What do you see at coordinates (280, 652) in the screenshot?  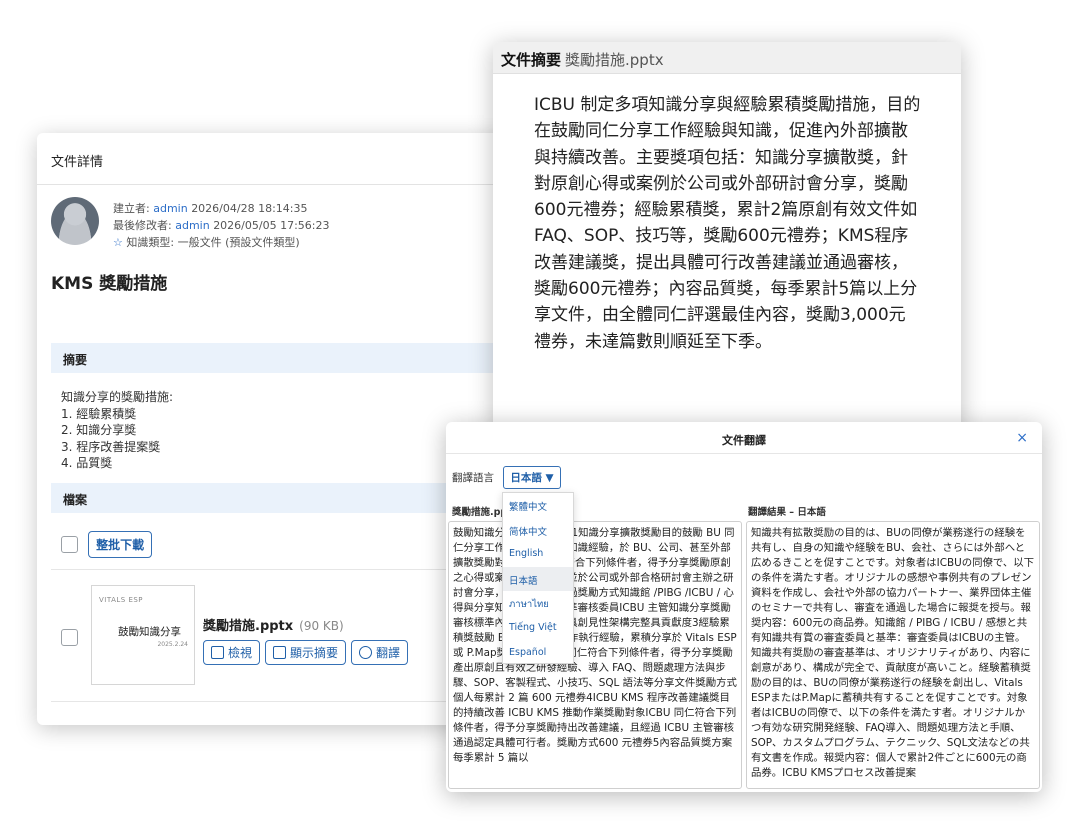 I see `document-icon` at bounding box center [280, 652].